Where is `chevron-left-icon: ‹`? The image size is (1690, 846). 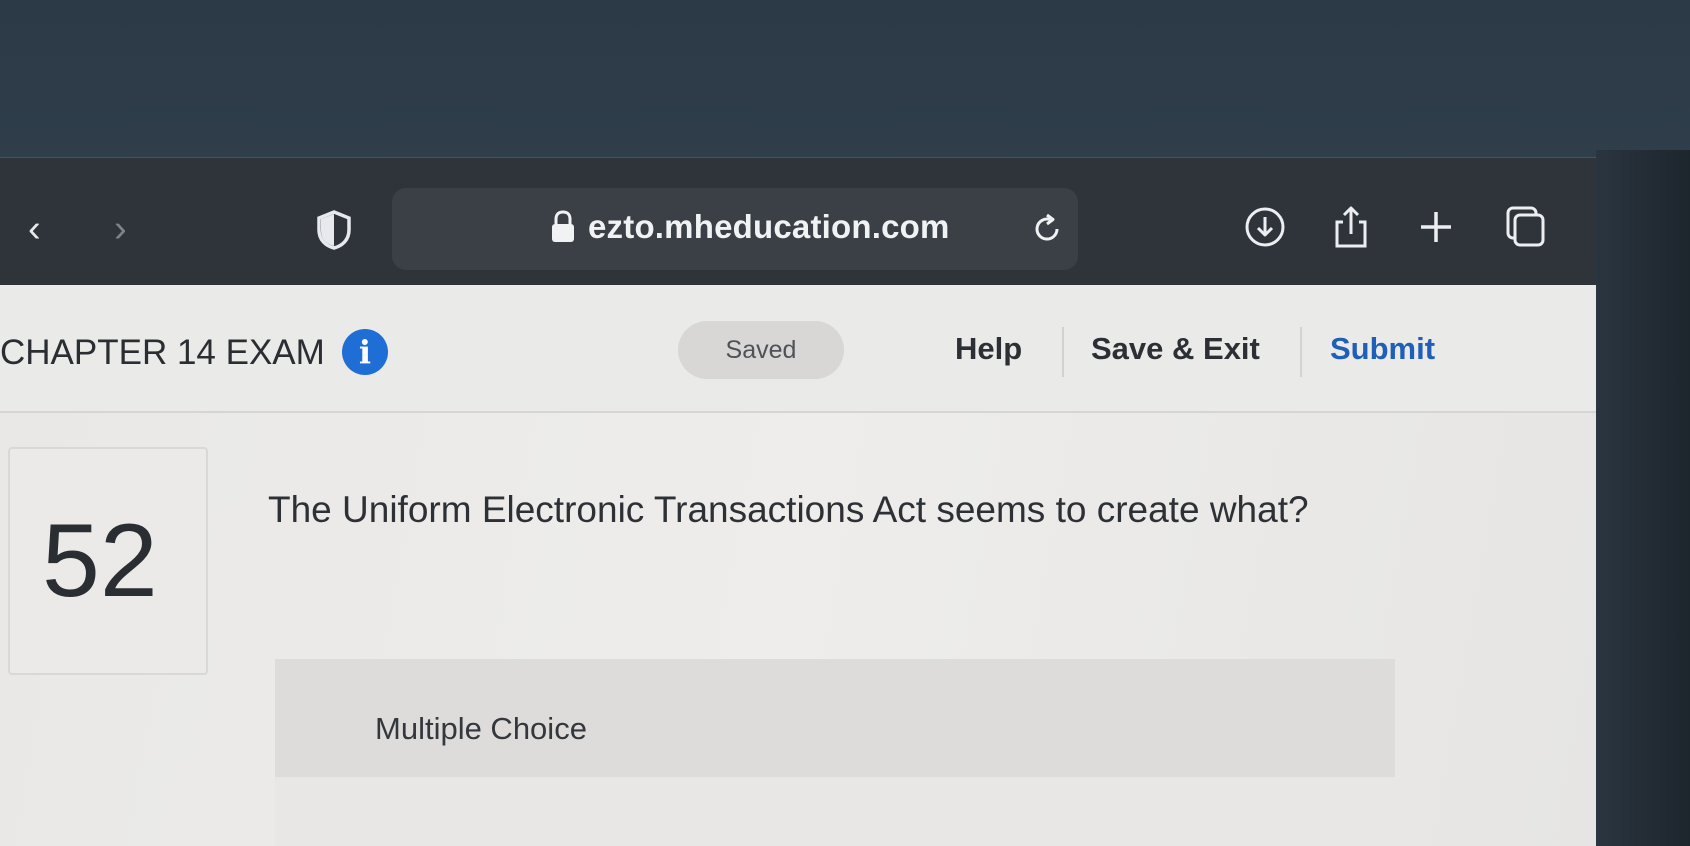 chevron-left-icon: ‹ is located at coordinates (34, 229).